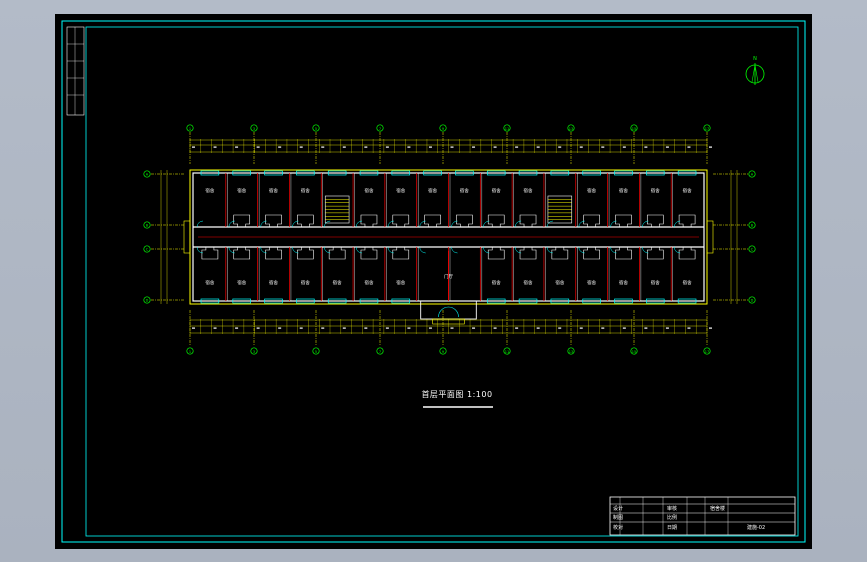 The width and height of the screenshot is (867, 562). I want to click on axis-label-bottom: 5, so click(316, 352).